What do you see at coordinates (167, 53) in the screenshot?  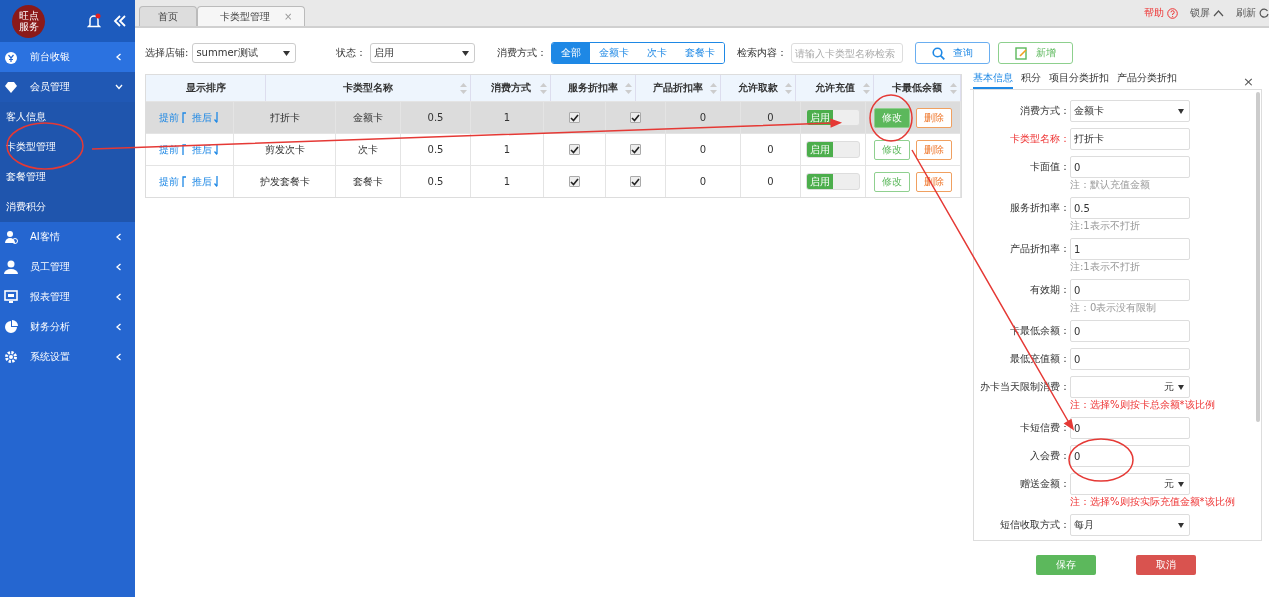 I see `filter-label: 选择店铺:` at bounding box center [167, 53].